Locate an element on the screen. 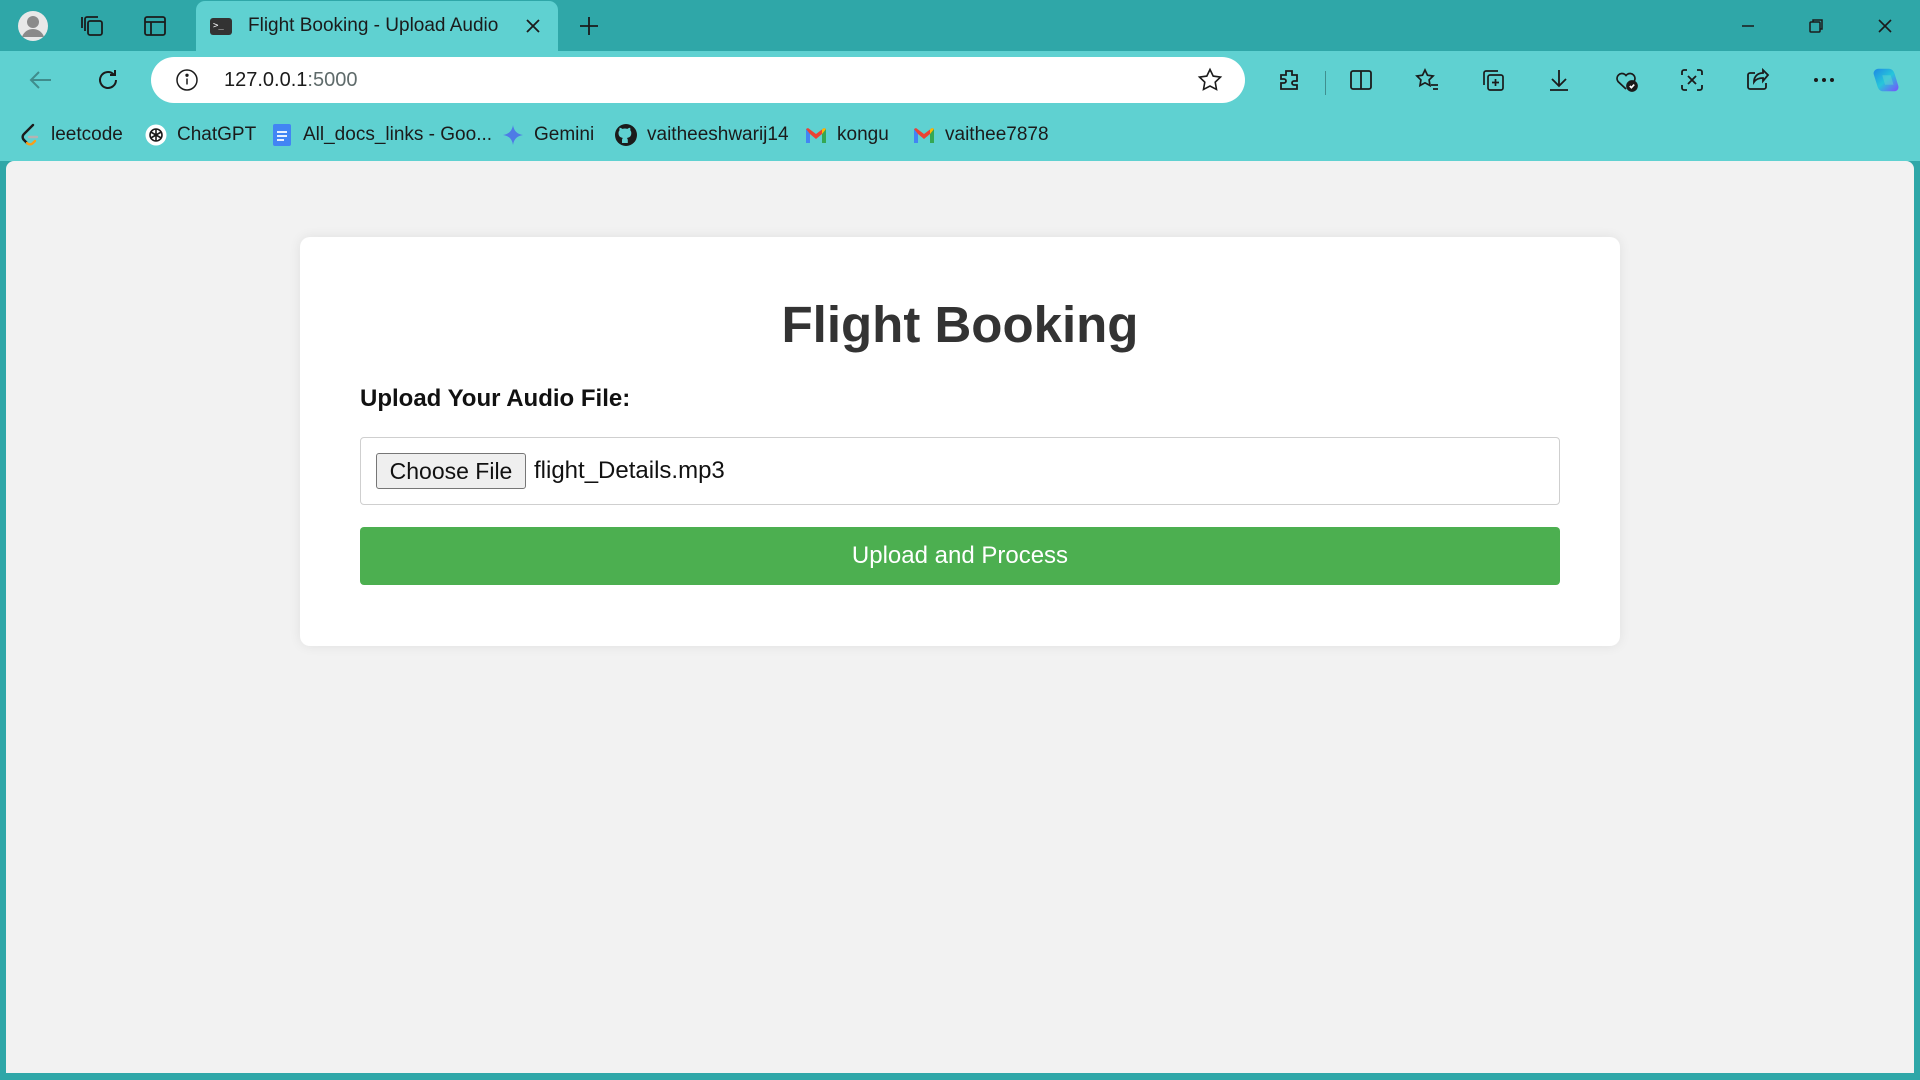 Image resolution: width=1920 pixels, height=1080 pixels. share-icon is located at coordinates (1758, 80).